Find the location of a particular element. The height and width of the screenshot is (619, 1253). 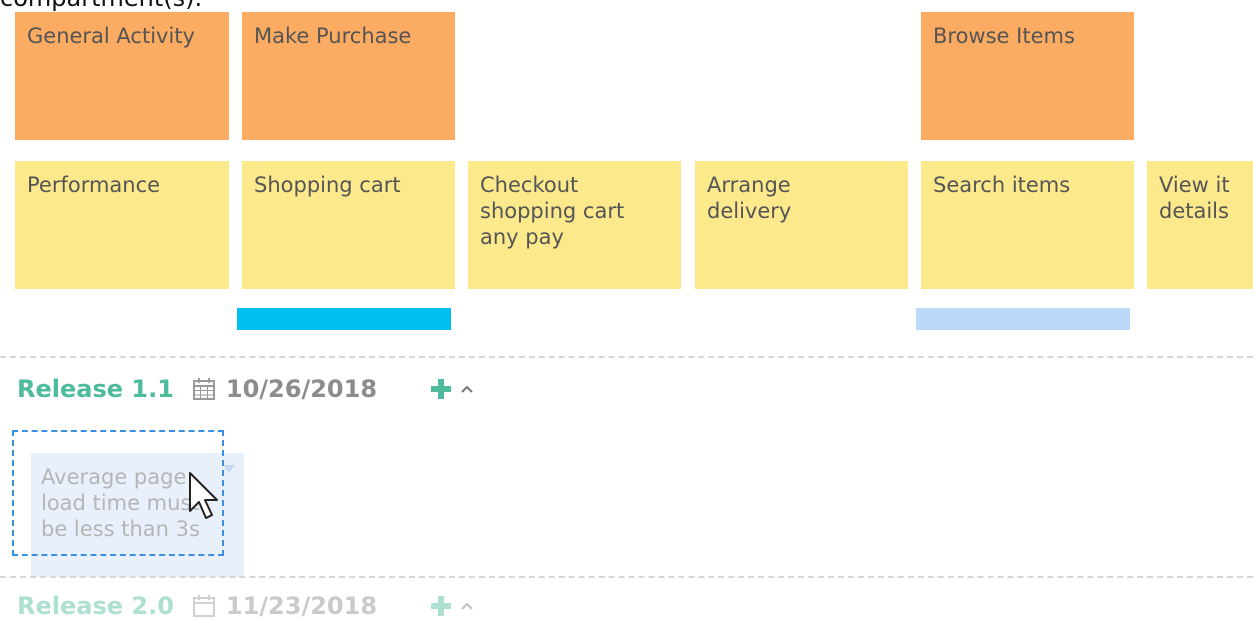

activity-card-browse-items: Browse Items is located at coordinates (1027, 76).